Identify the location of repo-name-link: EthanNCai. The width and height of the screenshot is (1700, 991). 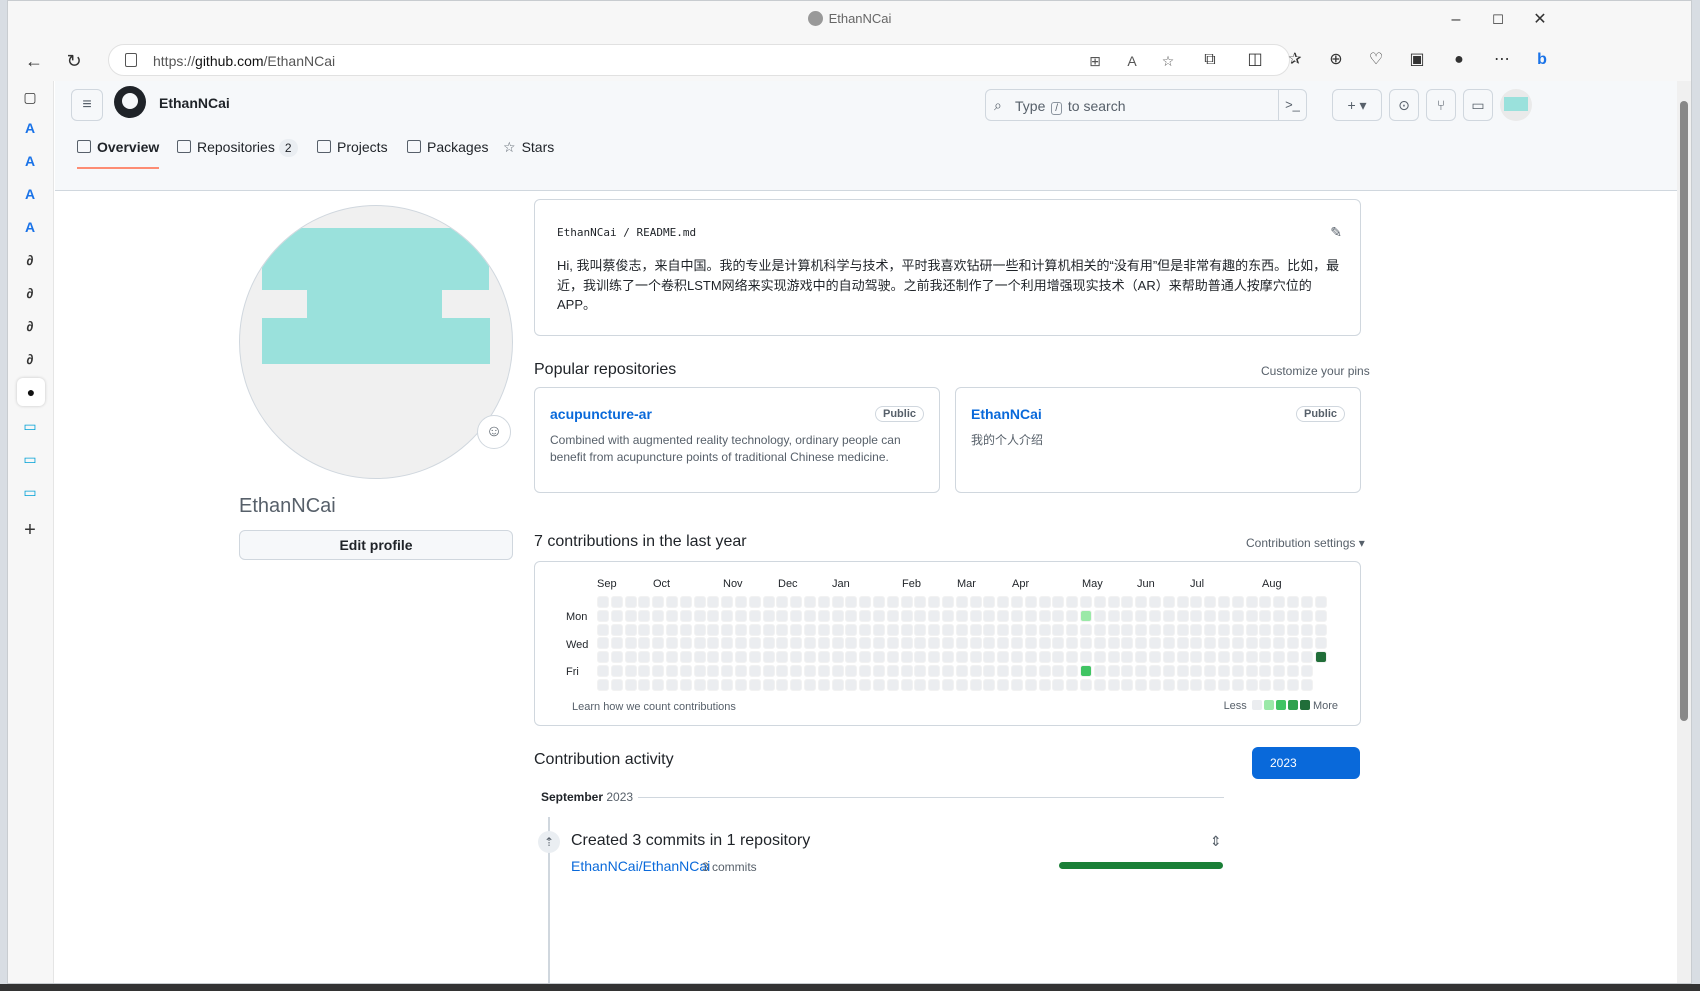
(1006, 414).